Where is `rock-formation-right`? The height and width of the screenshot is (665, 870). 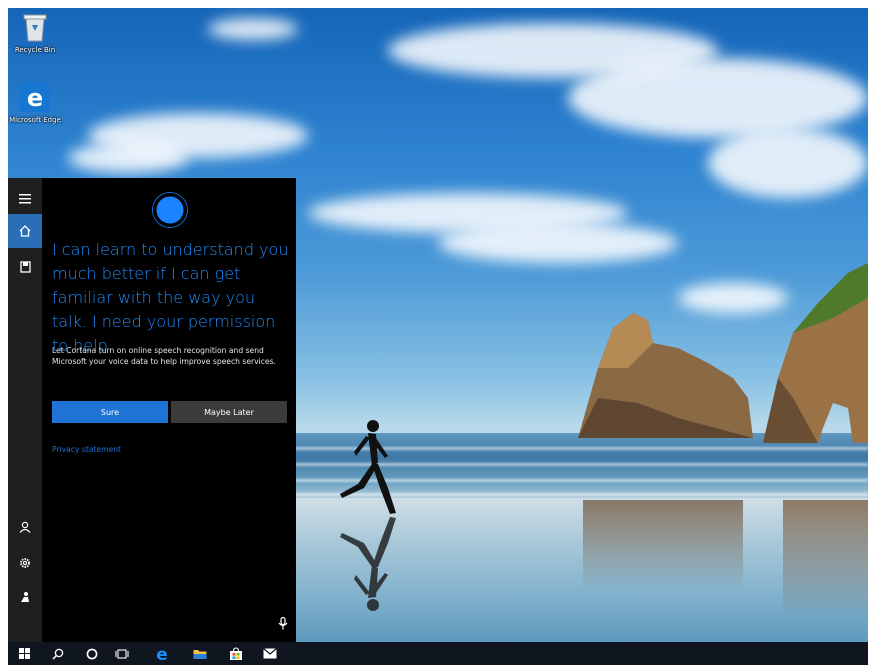
rock-formation-right is located at coordinates (815, 353).